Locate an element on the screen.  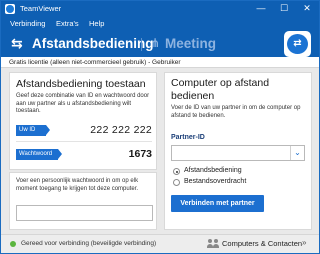
your-id-label: Uw ID is located at coordinates (33, 130).